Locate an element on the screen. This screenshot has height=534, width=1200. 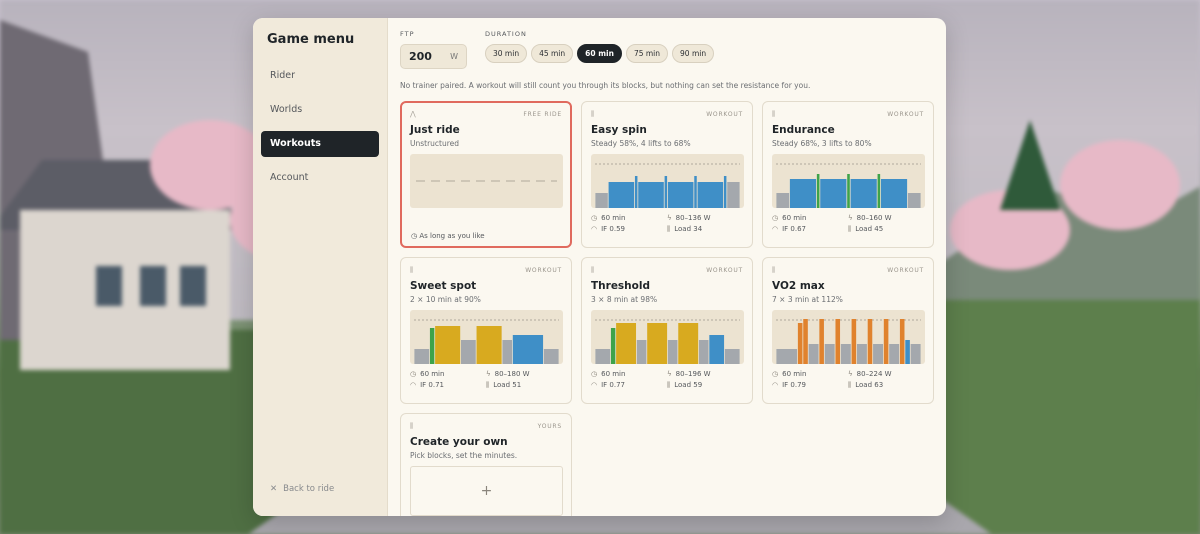
card-tag: WORKOUT is located at coordinates (724, 114).